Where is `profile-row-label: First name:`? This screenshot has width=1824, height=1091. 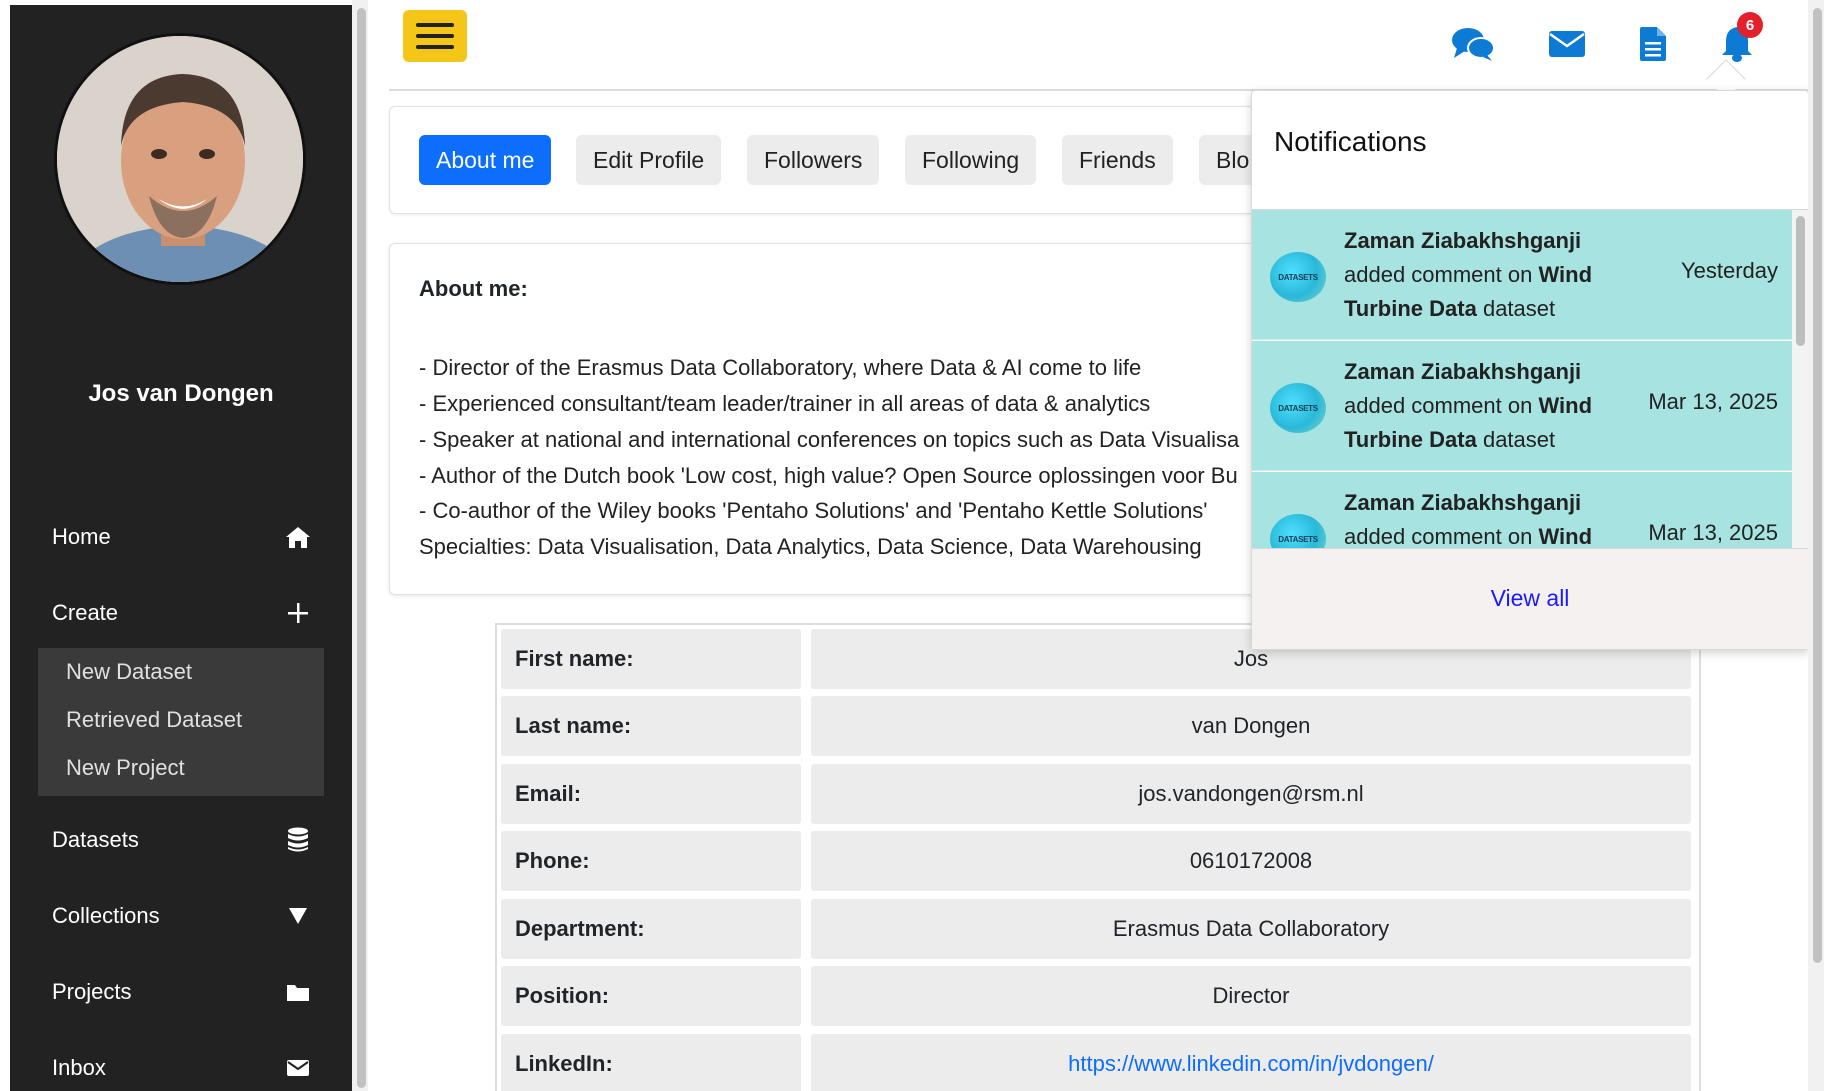
profile-row-label: First name: is located at coordinates (651, 659).